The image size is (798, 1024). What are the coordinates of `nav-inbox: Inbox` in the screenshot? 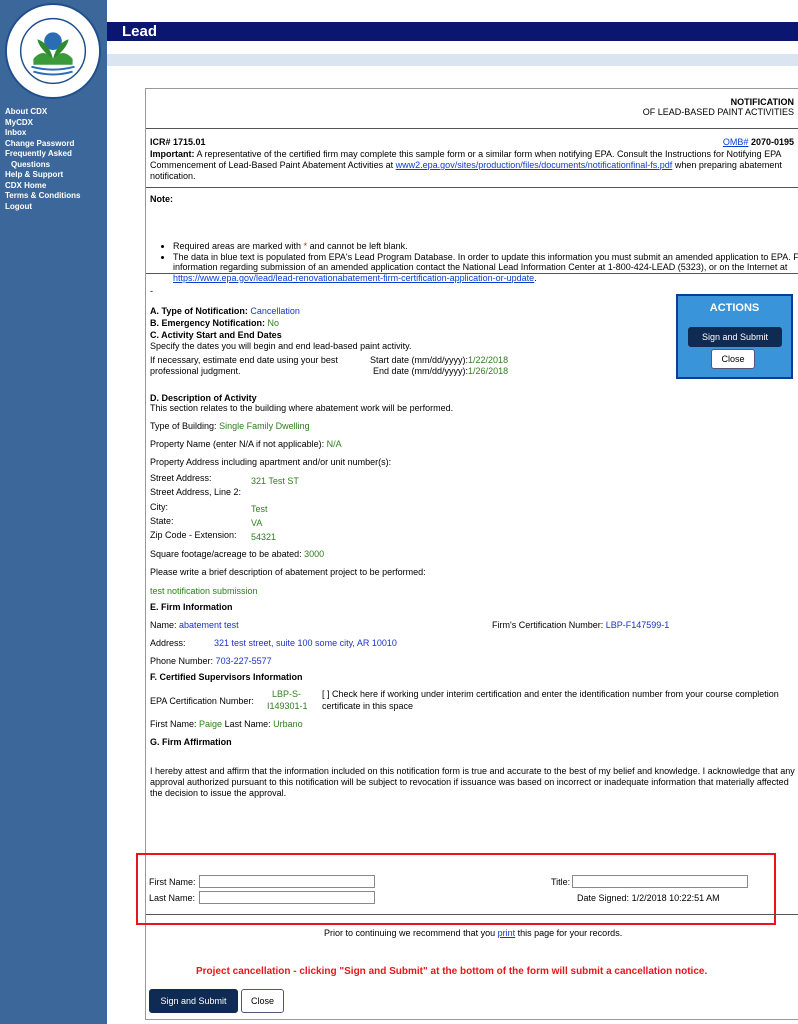 It's located at (42, 133).